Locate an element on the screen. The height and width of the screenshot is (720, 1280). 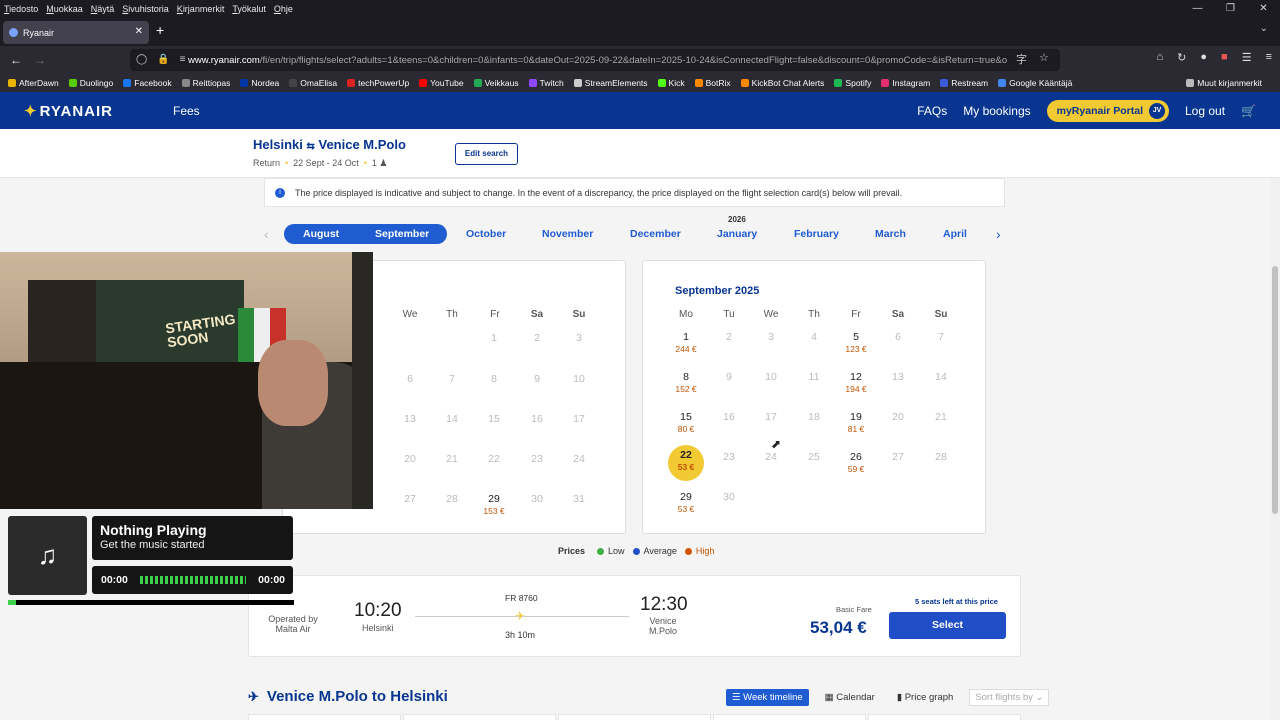
bookmark-item: Kick is located at coordinates (671, 83).